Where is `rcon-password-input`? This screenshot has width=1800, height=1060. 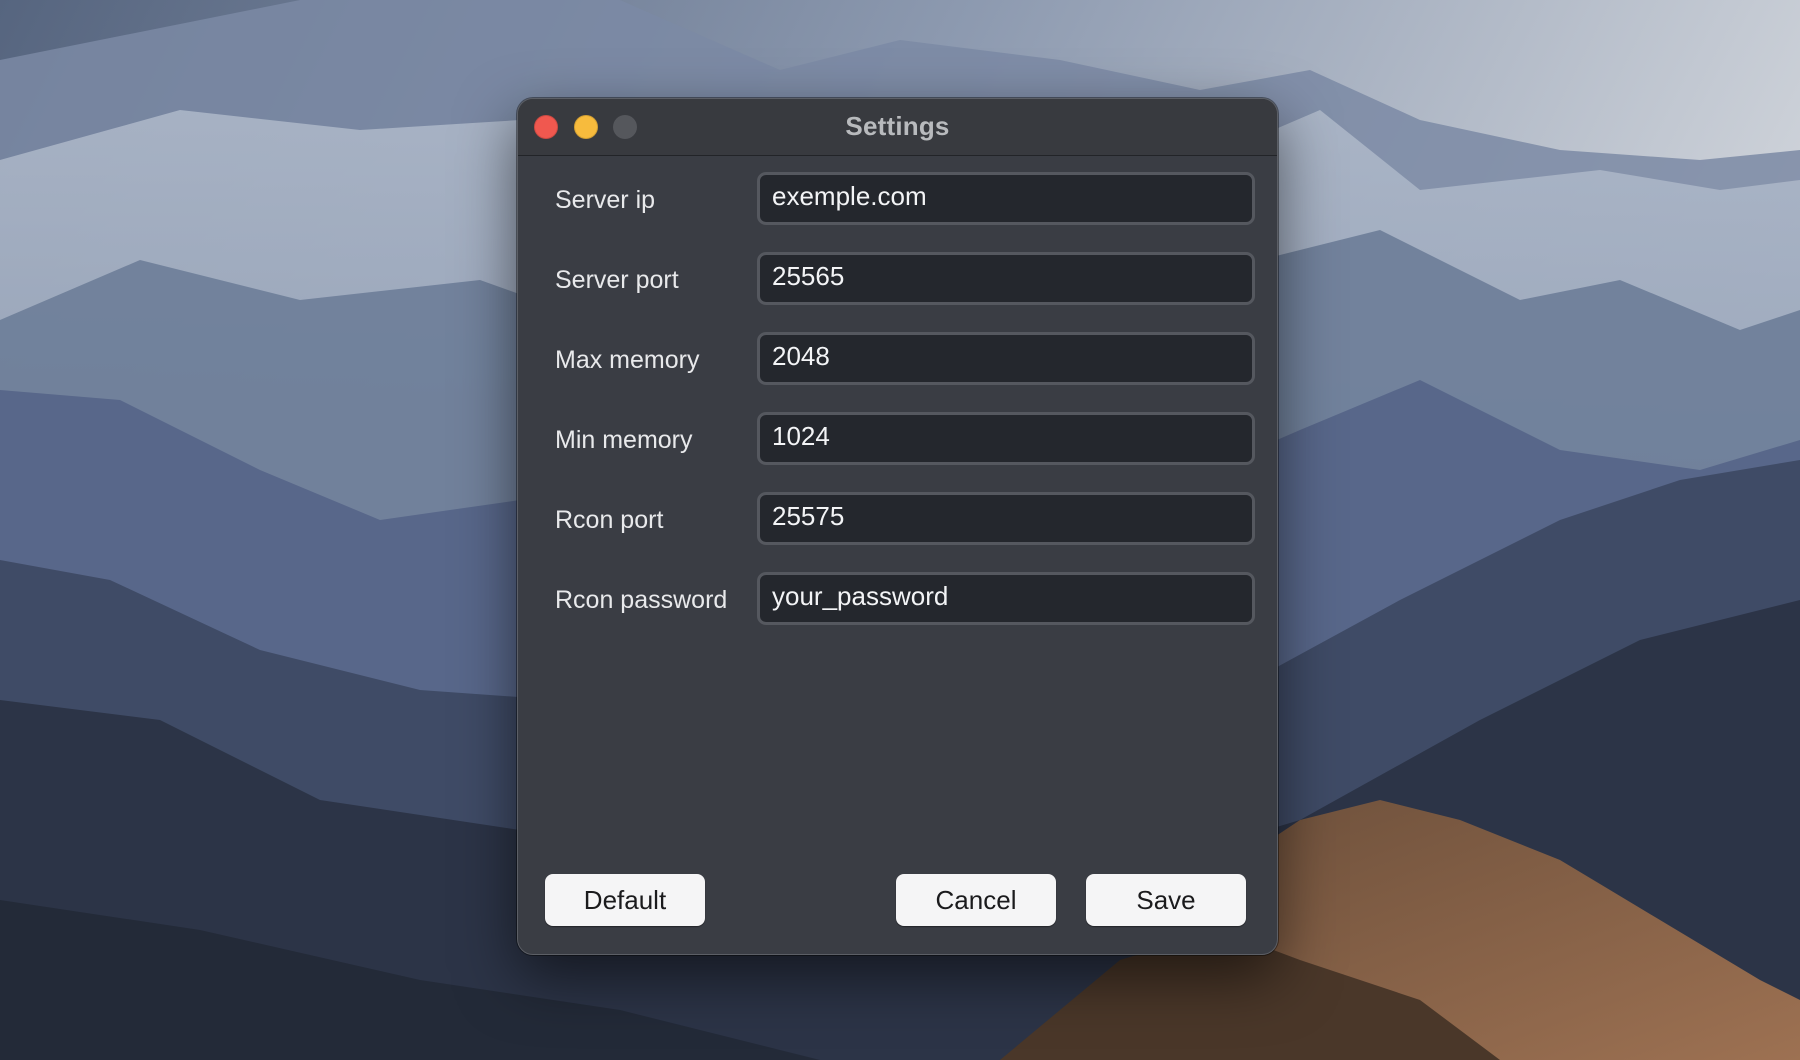 rcon-password-input is located at coordinates (1006, 598).